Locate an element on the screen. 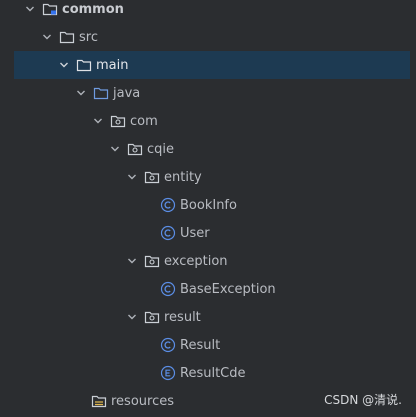 Image resolution: width=416 pixels, height=417 pixels. tree-node-entity: entity is located at coordinates (208, 177).